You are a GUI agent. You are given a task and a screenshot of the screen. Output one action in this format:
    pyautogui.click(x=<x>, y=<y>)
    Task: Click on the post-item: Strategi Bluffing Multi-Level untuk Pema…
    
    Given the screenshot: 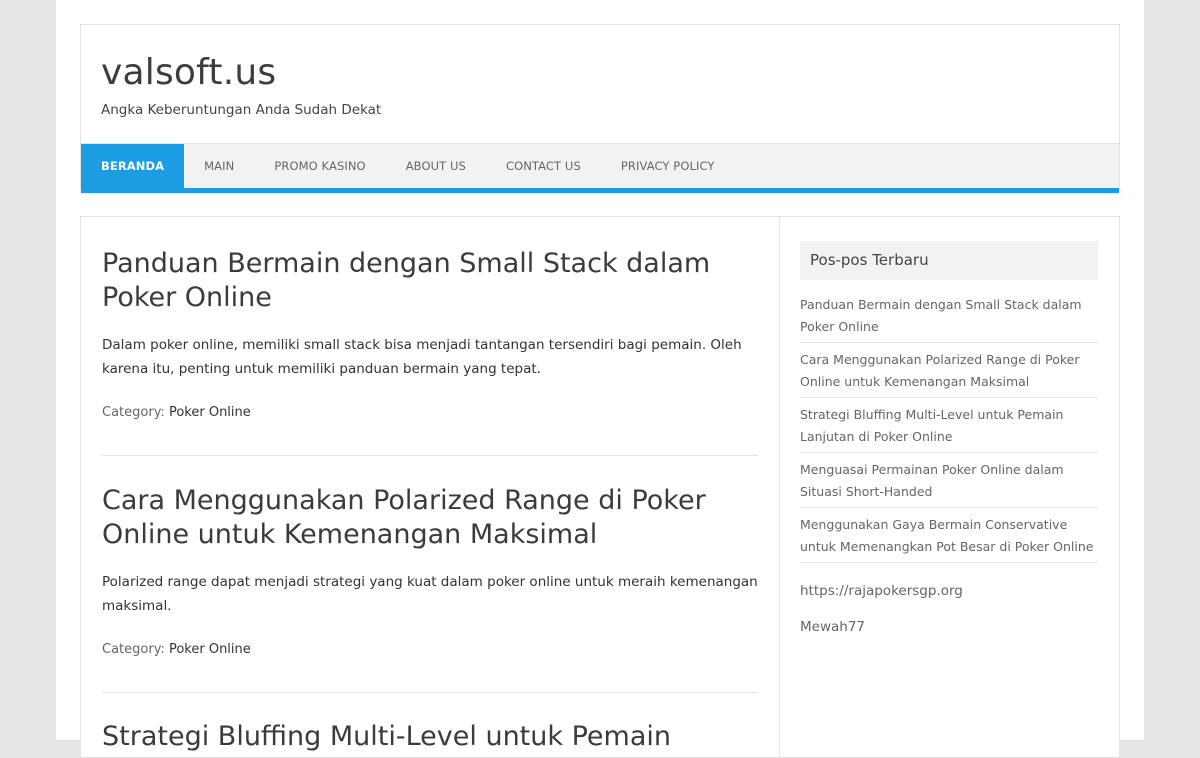 What is the action you would take?
    pyautogui.click(x=430, y=737)
    